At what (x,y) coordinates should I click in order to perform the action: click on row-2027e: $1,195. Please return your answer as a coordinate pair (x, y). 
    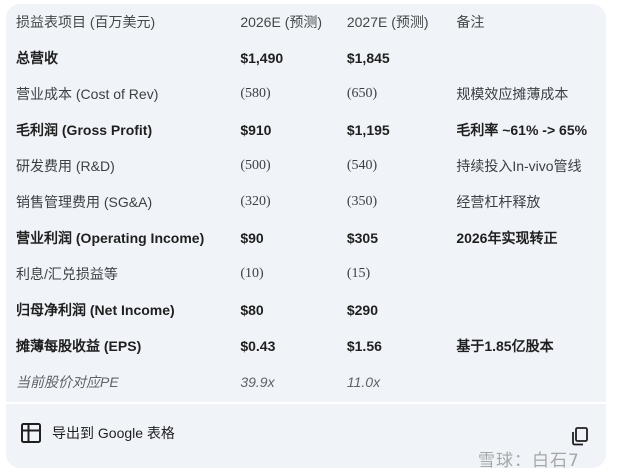
    Looking at the image, I should click on (368, 130).